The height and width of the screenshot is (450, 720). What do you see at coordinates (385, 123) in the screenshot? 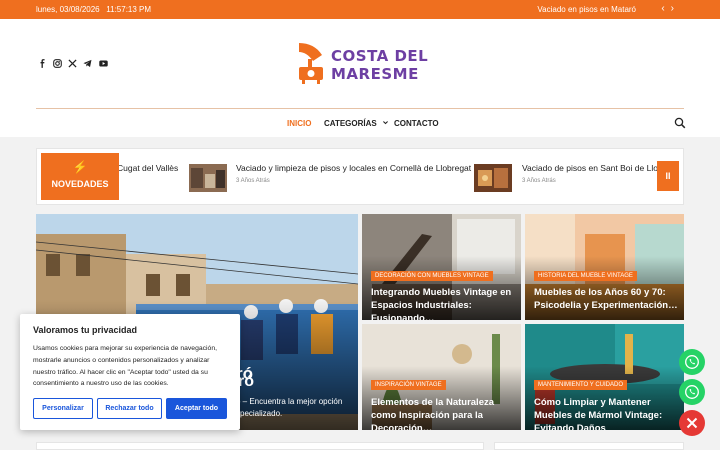
I see `chevron-down-icon` at bounding box center [385, 123].